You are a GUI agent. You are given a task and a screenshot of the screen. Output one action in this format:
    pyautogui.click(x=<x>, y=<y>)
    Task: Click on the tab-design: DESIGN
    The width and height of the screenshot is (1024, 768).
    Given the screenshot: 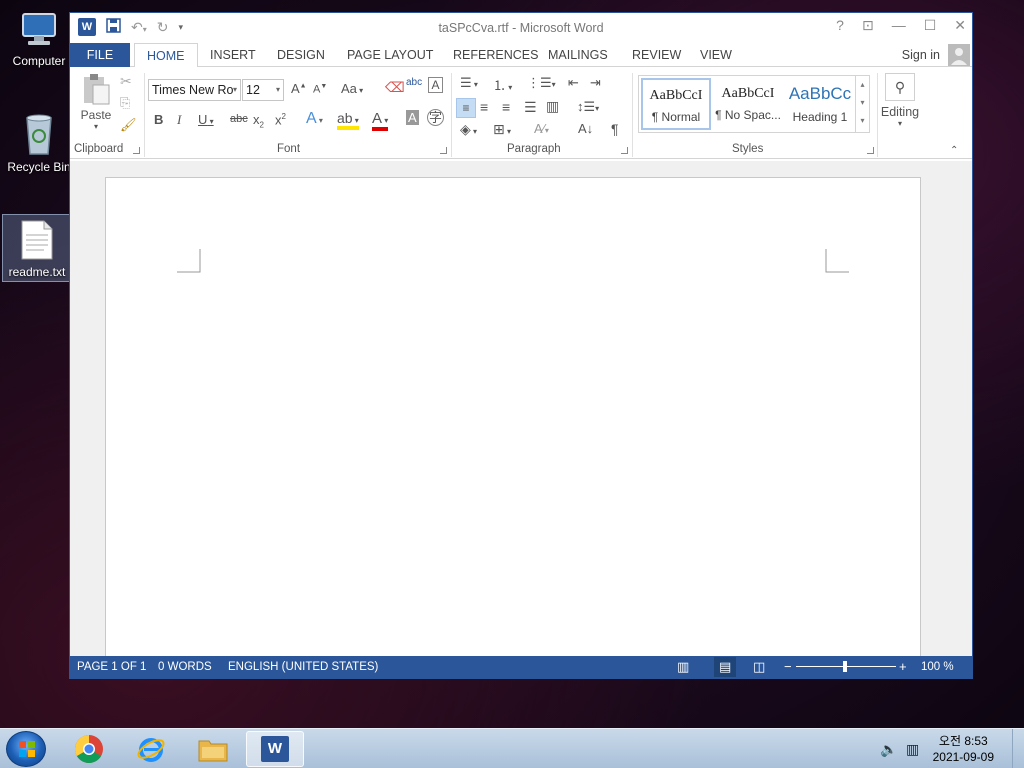 What is the action you would take?
    pyautogui.click(x=301, y=55)
    